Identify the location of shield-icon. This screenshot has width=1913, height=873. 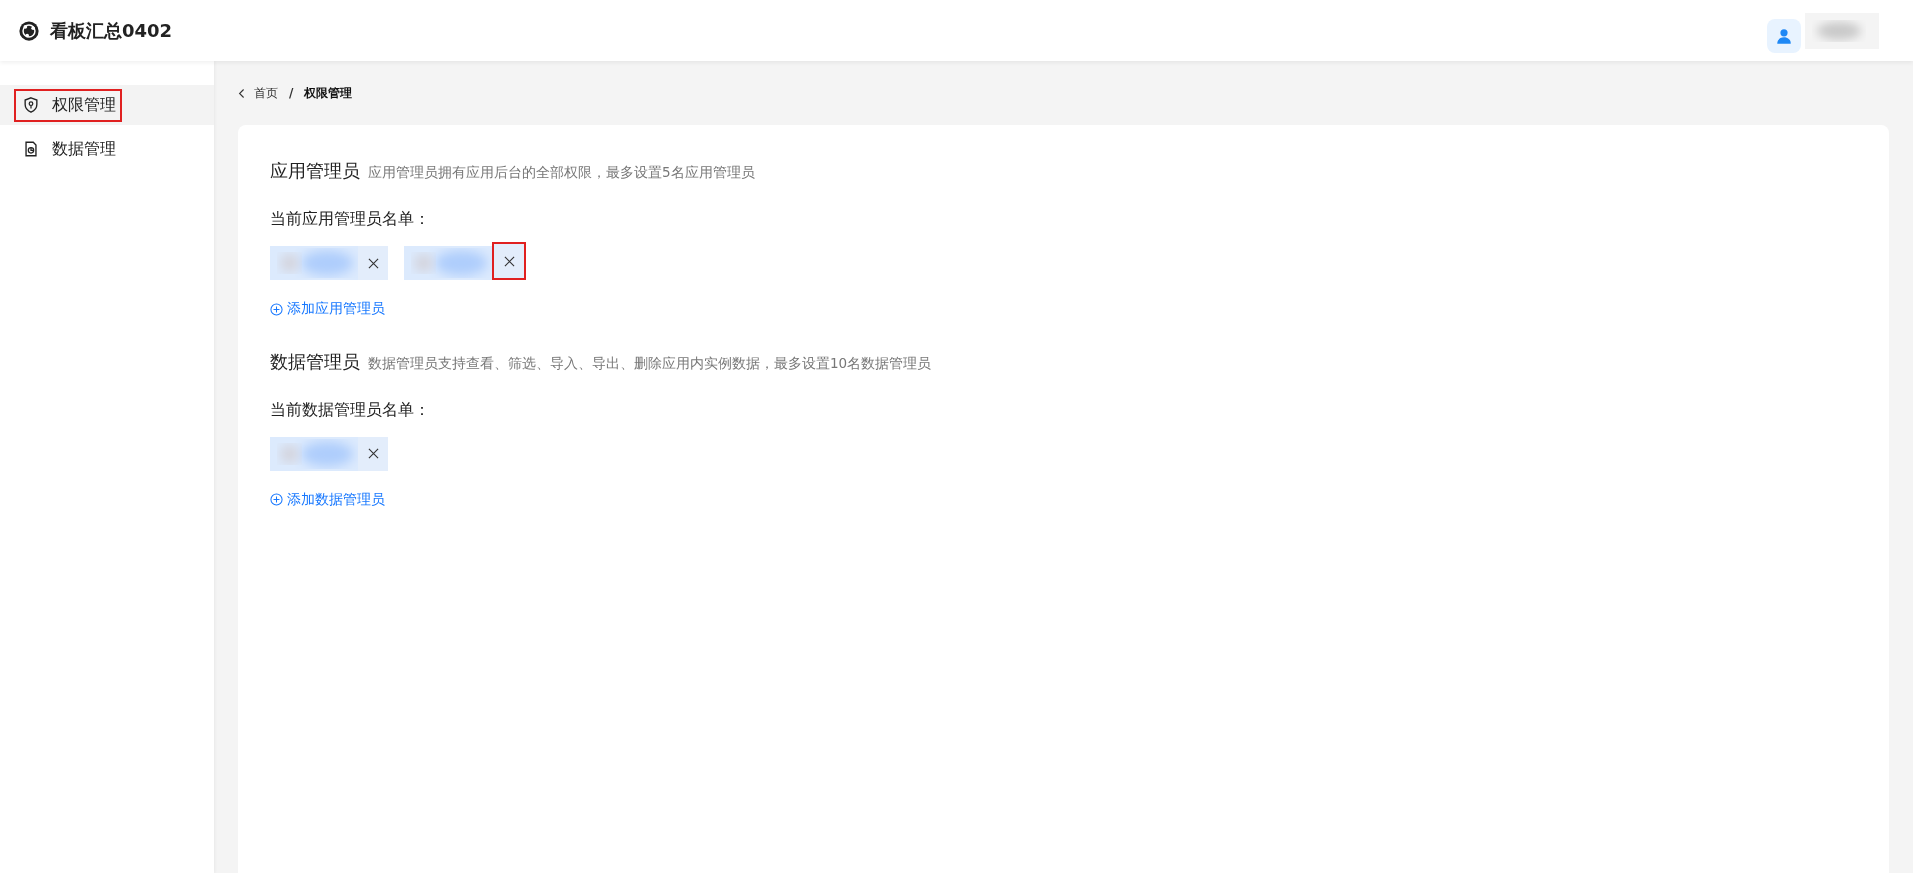
(31, 105).